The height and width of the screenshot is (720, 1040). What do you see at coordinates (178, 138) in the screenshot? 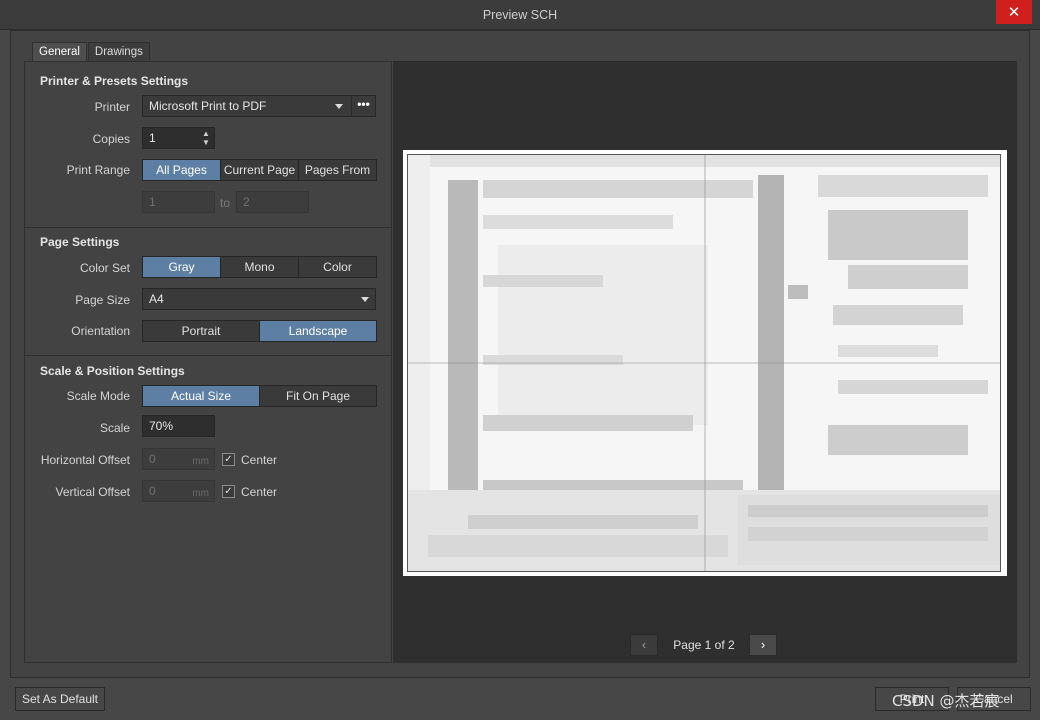
I see `copies-stepper: 1 ▲ ▼` at bounding box center [178, 138].